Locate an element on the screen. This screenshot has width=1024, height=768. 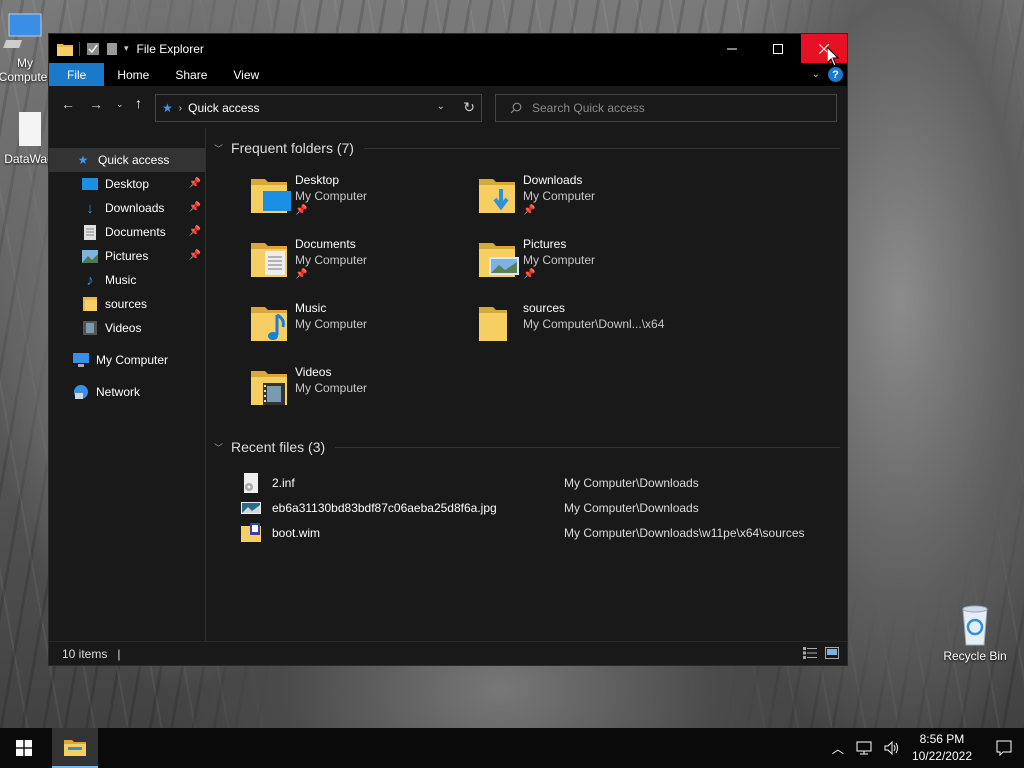
network-icon is located at coordinates (81, 392).